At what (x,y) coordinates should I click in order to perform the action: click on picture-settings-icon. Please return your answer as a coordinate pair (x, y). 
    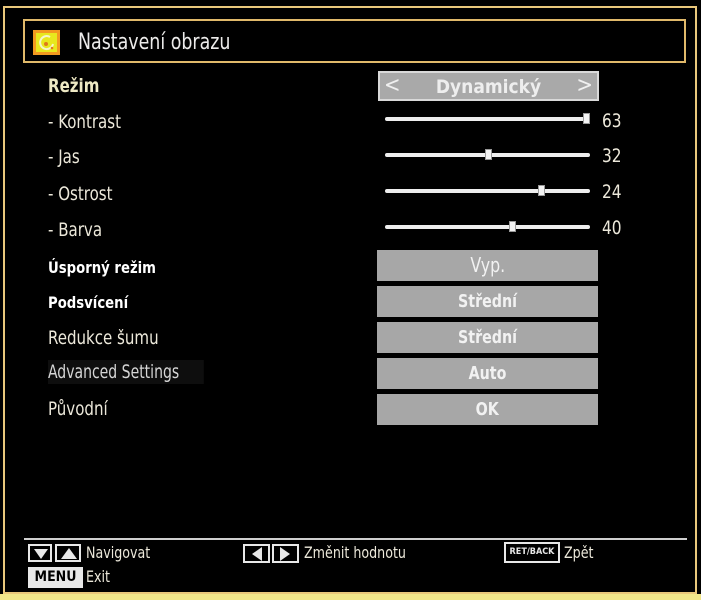
    Looking at the image, I should click on (46, 42).